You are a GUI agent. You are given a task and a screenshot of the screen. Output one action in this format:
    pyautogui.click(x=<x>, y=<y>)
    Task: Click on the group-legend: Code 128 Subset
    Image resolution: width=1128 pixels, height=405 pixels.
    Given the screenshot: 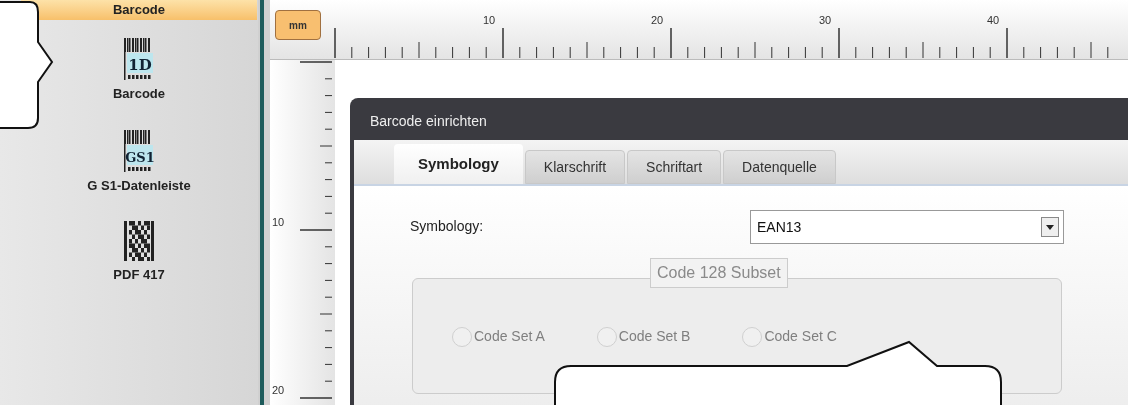 What is the action you would take?
    pyautogui.click(x=719, y=273)
    